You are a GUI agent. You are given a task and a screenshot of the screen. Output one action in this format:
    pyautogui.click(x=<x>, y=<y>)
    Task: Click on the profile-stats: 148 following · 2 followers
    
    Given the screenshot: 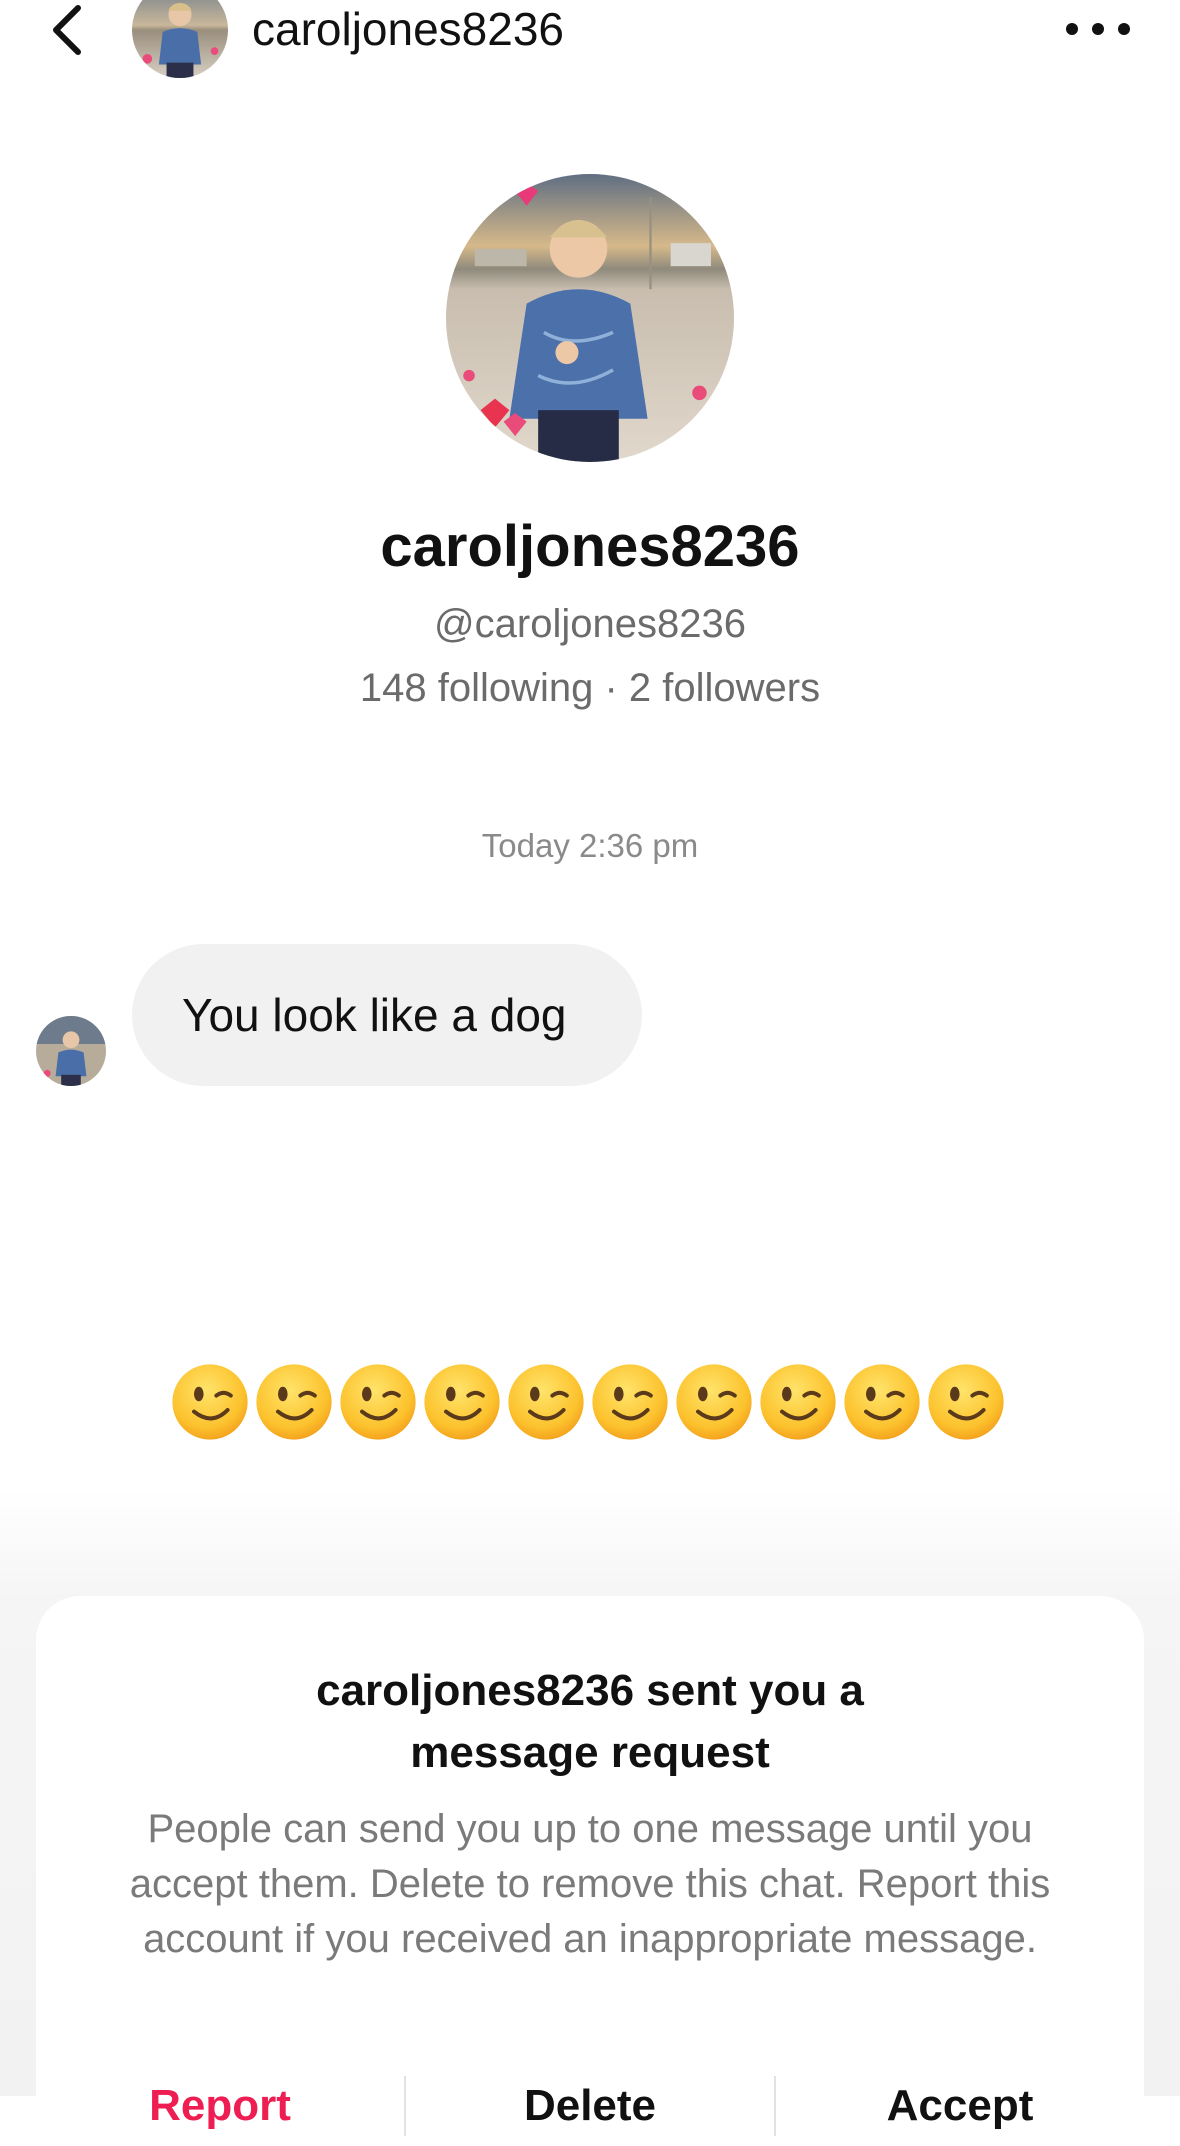 What is the action you would take?
    pyautogui.click(x=590, y=688)
    